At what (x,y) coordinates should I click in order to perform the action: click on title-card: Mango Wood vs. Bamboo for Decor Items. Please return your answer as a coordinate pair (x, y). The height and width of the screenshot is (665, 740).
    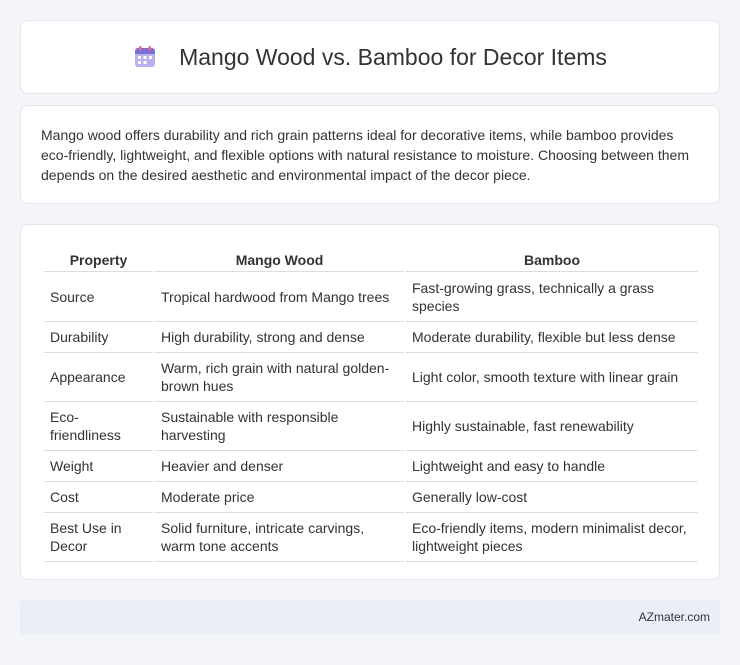
    Looking at the image, I should click on (370, 57).